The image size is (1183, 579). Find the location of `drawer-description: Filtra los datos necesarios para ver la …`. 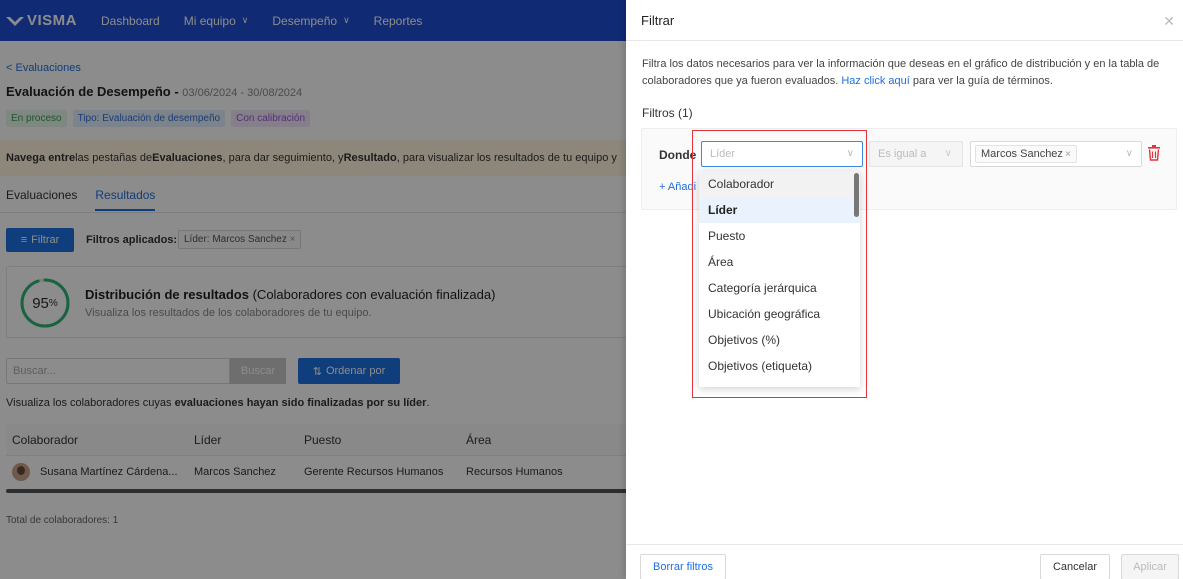

drawer-description: Filtra los datos necesarios para ver la … is located at coordinates (907, 73).